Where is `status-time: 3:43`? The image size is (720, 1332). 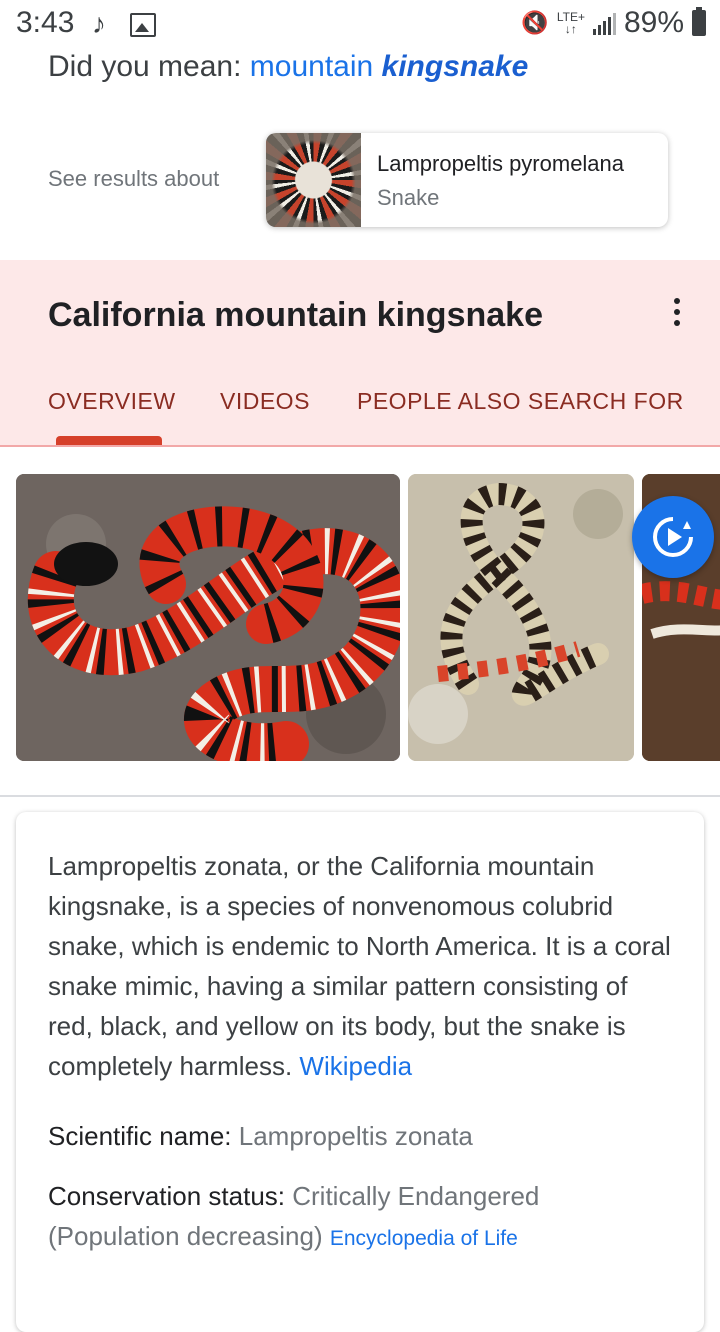 status-time: 3:43 is located at coordinates (45, 22).